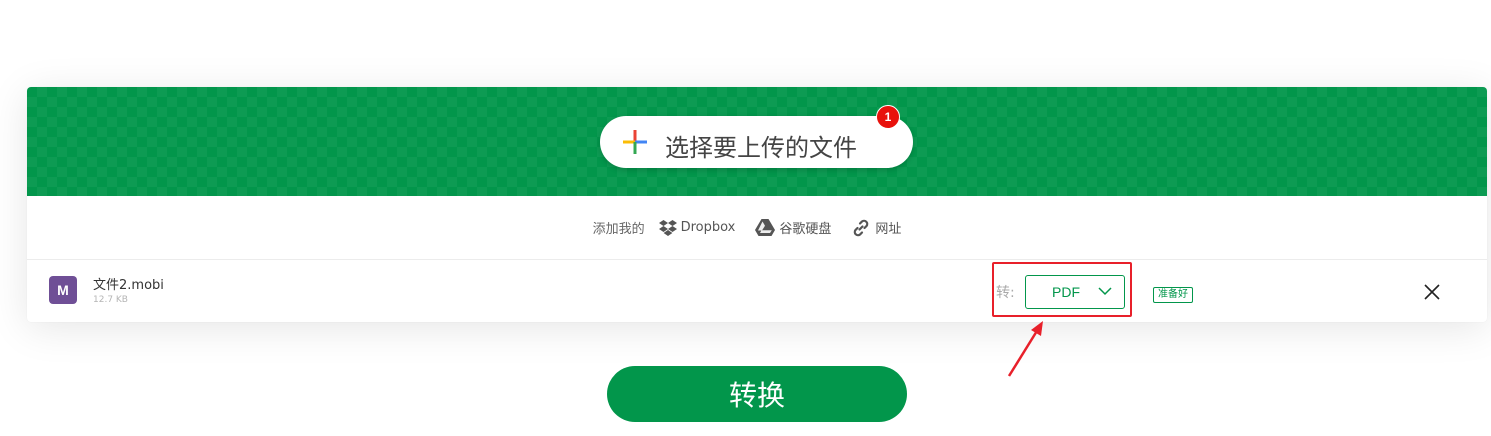  I want to click on choose-files-button: 选择要上传的文件 1, so click(756, 136).